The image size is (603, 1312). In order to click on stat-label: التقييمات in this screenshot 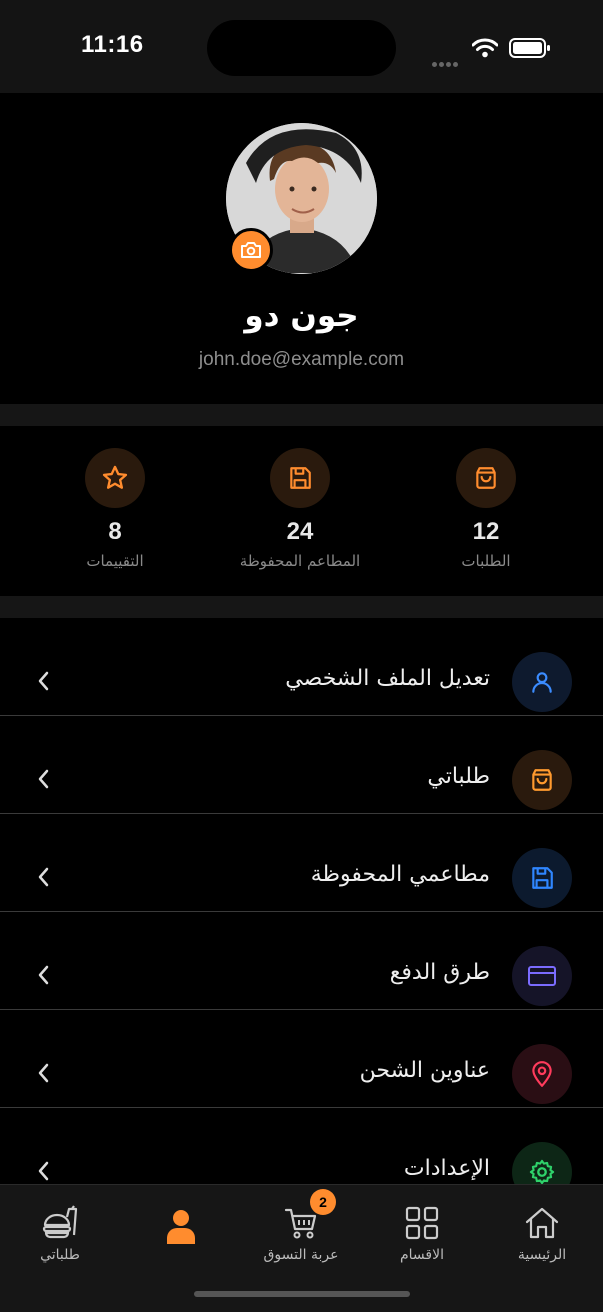, I will do `click(115, 561)`.